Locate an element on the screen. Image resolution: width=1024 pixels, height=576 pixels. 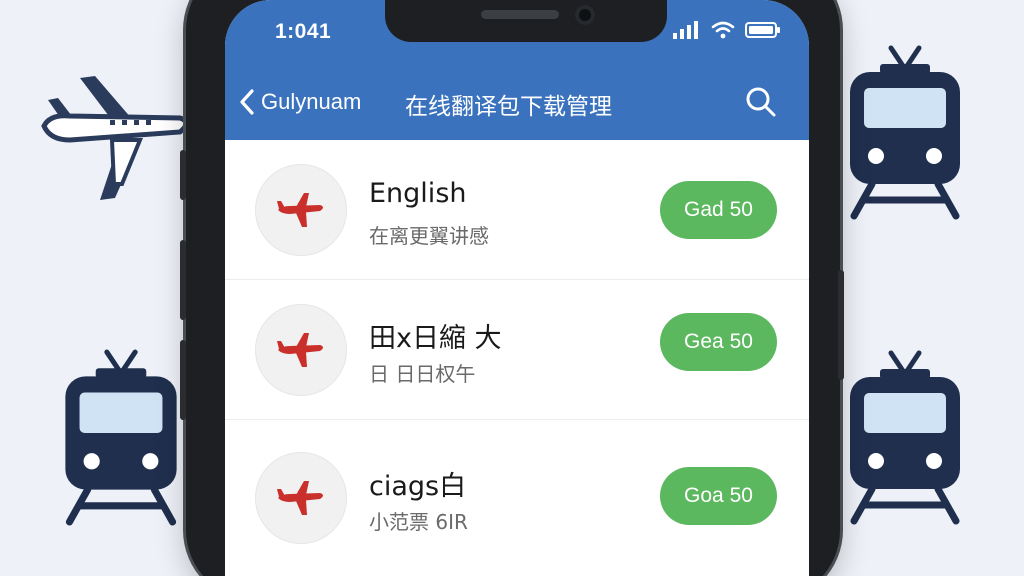
language-name: English is located at coordinates (418, 193).